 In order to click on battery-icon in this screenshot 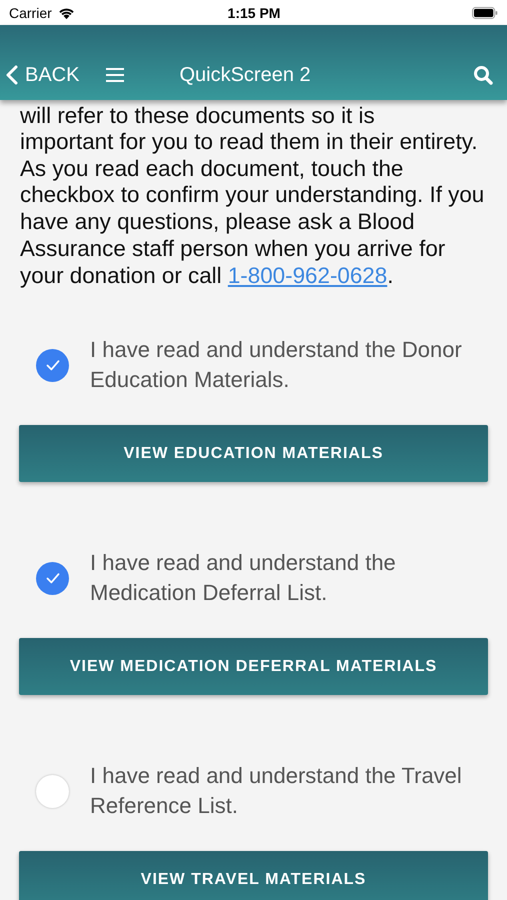, I will do `click(485, 12)`.